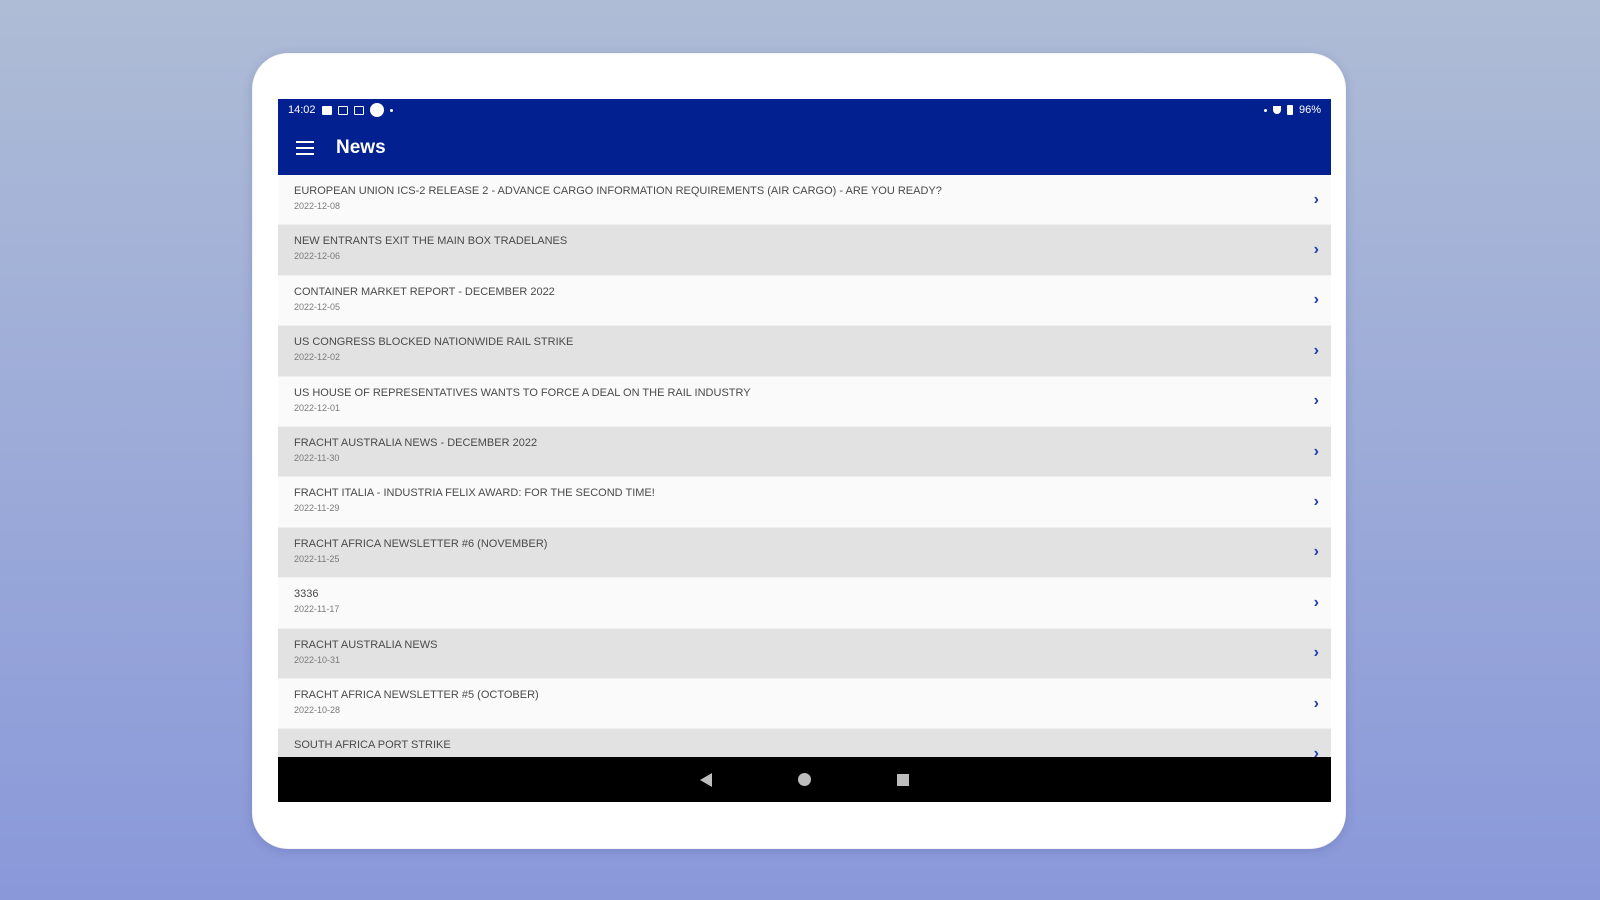  What do you see at coordinates (342, 110) in the screenshot?
I see `message-notification-icon` at bounding box center [342, 110].